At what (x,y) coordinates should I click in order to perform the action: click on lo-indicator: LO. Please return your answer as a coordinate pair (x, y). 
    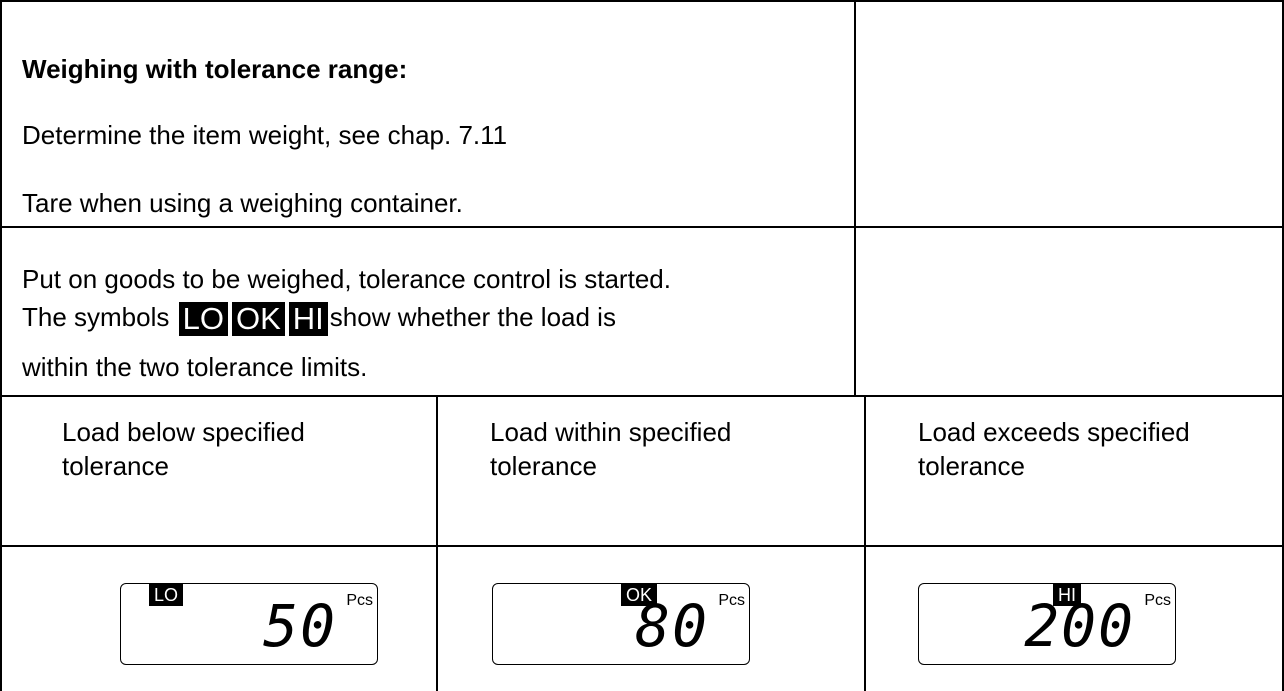
    Looking at the image, I should click on (166, 595).